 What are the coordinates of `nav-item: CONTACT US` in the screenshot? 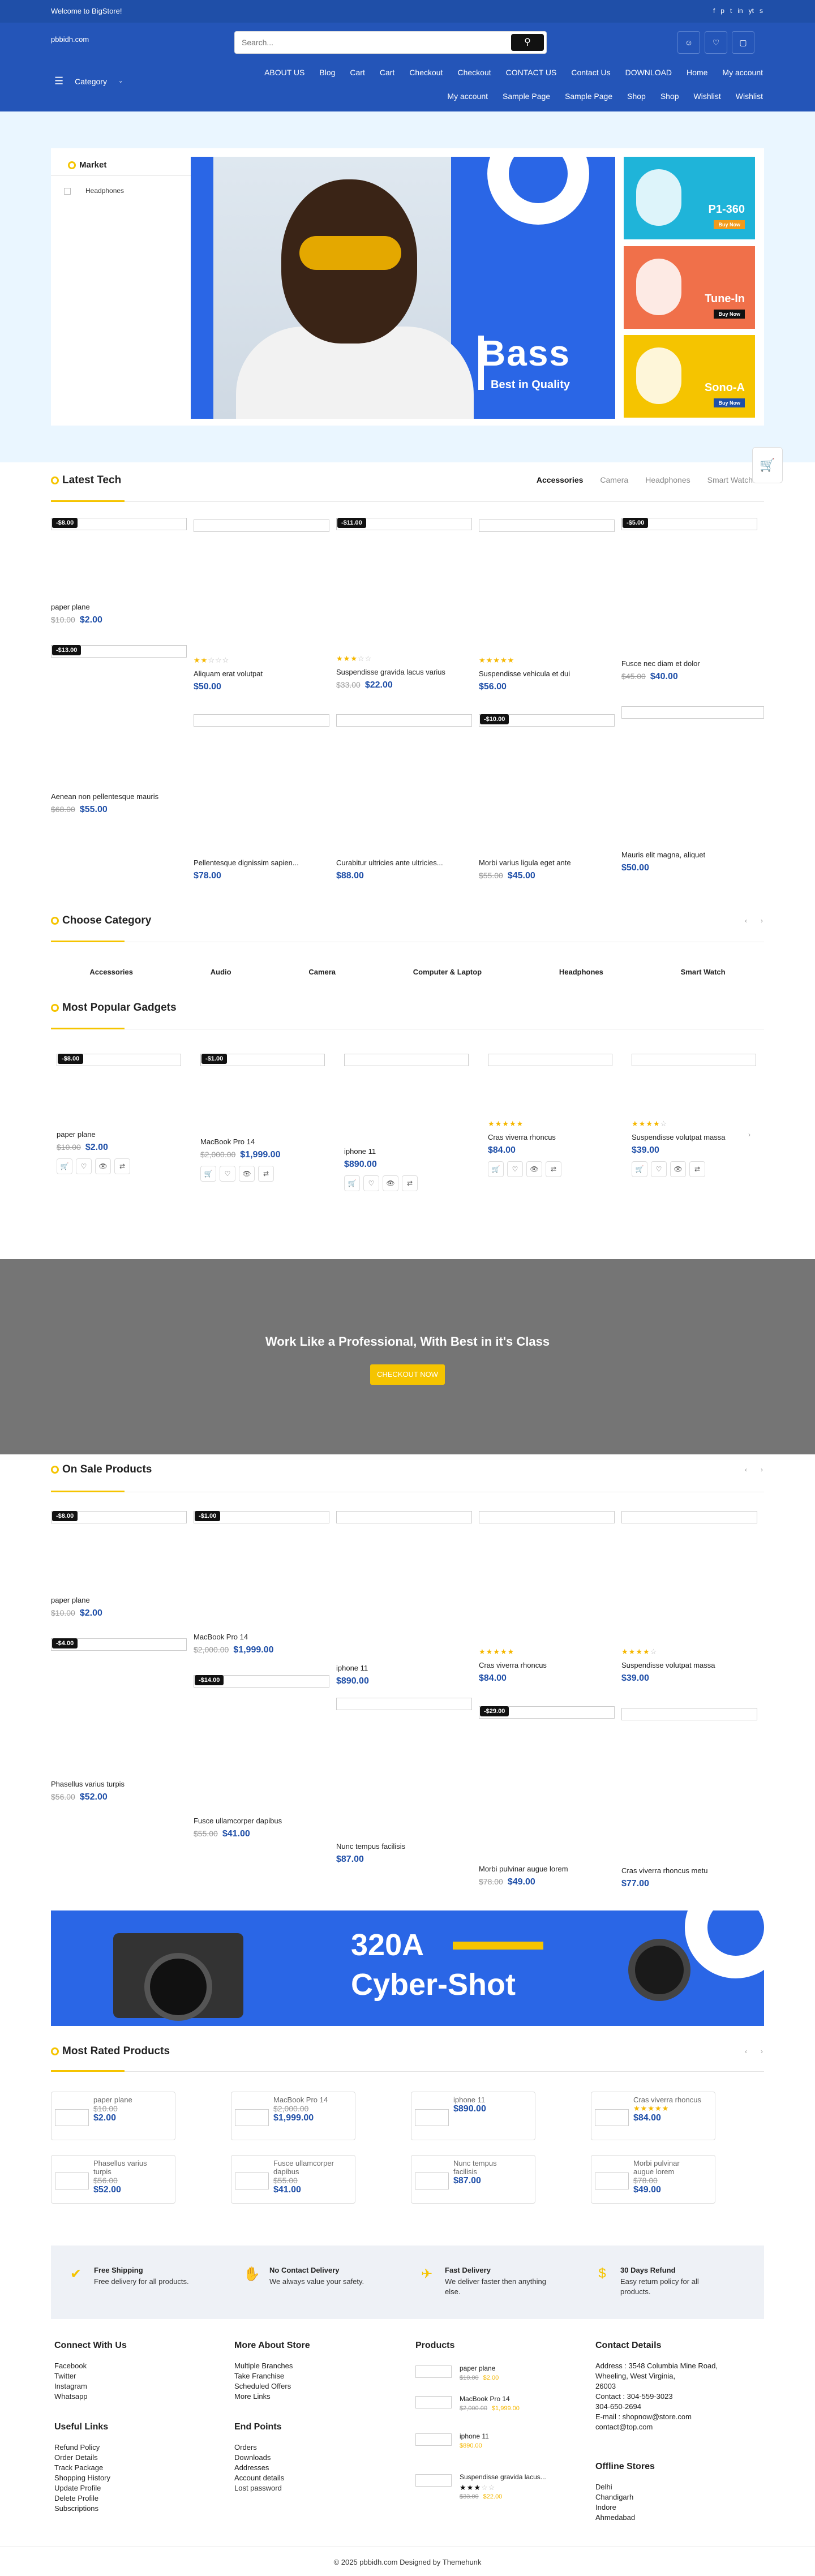 It's located at (531, 72).